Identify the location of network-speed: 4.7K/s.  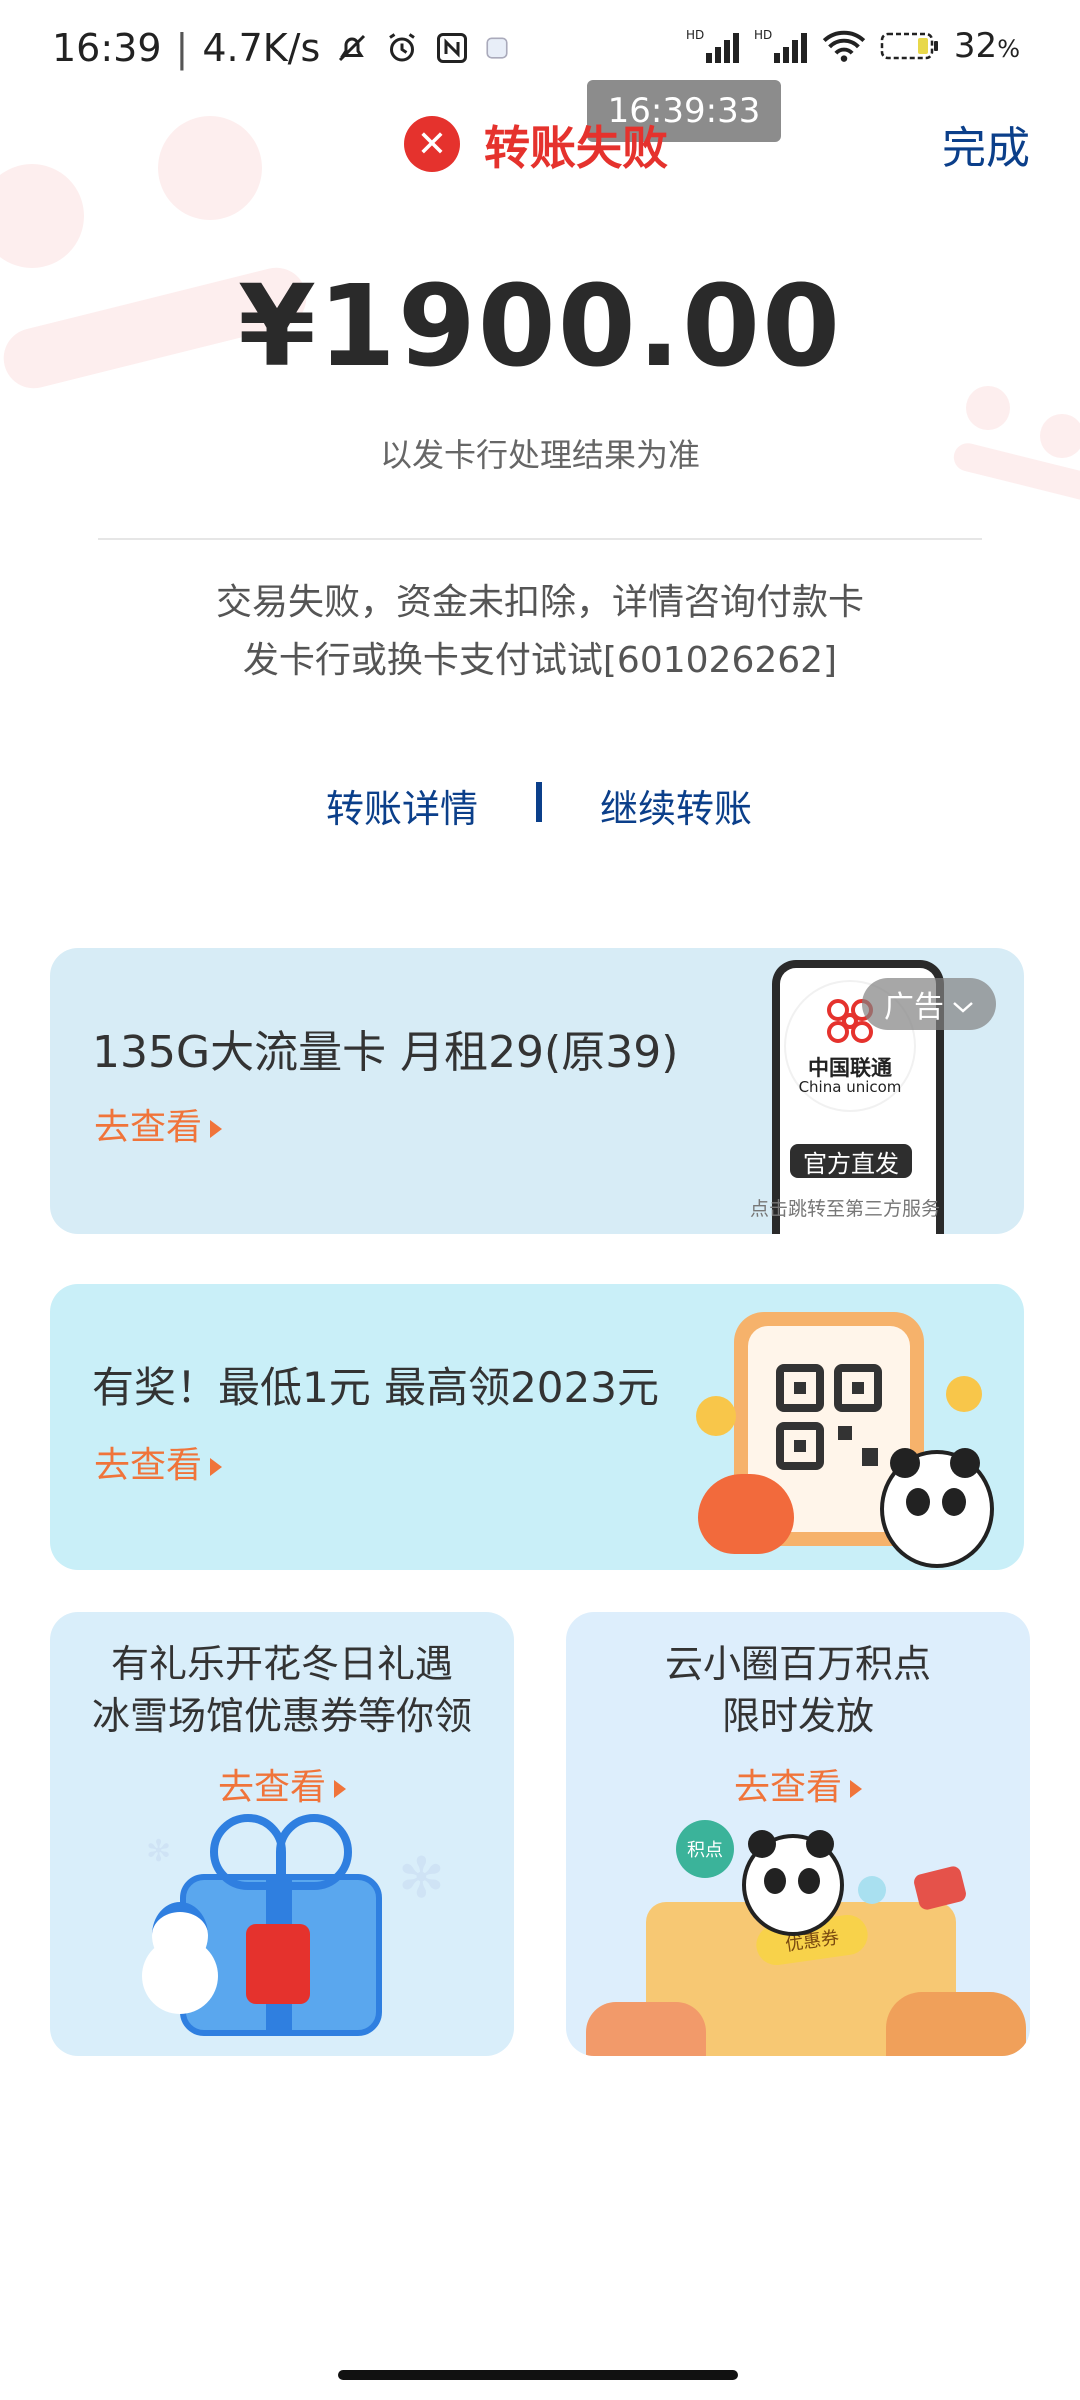
(261, 48).